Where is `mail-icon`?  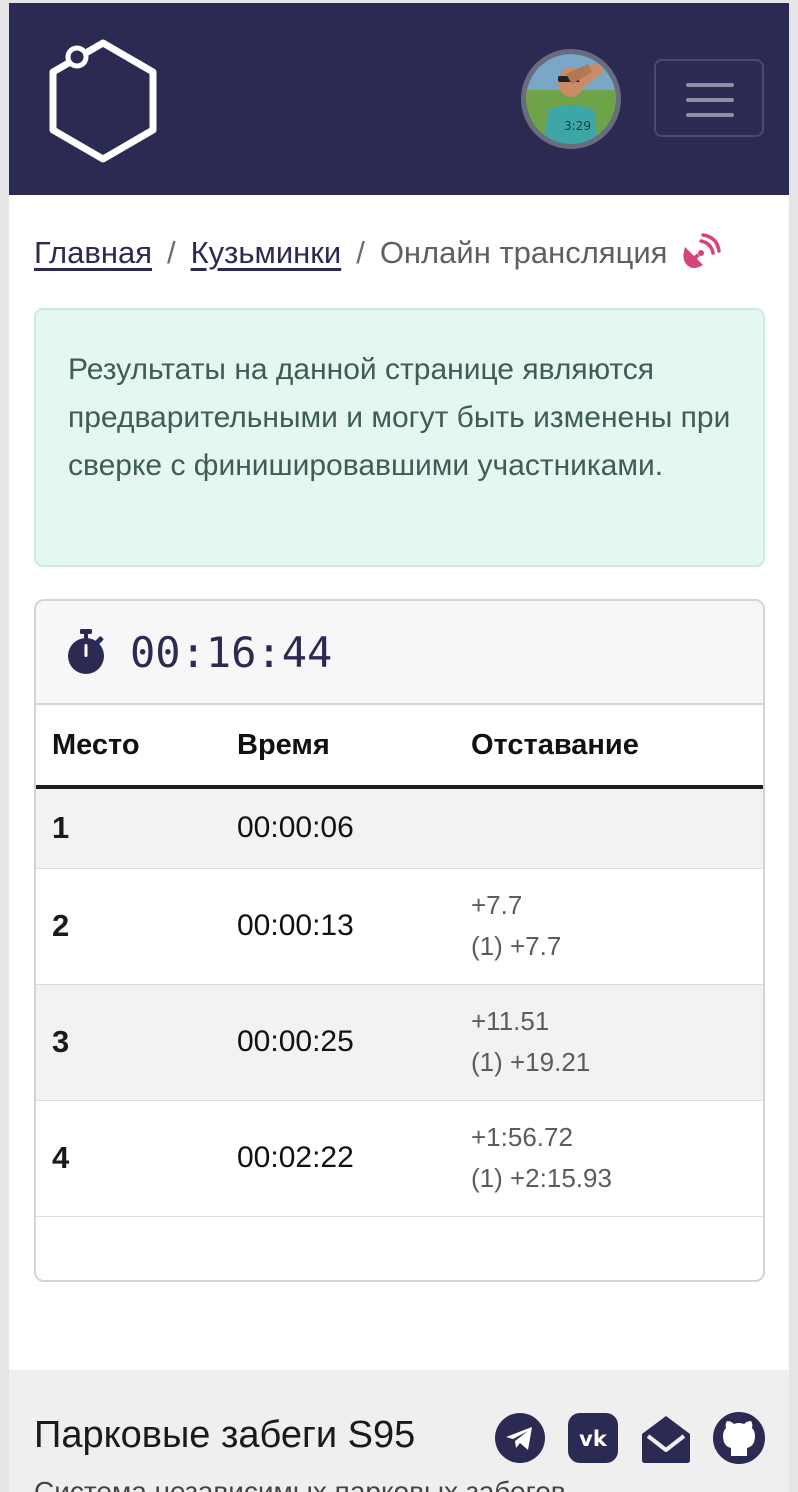
mail-icon is located at coordinates (666, 1438).